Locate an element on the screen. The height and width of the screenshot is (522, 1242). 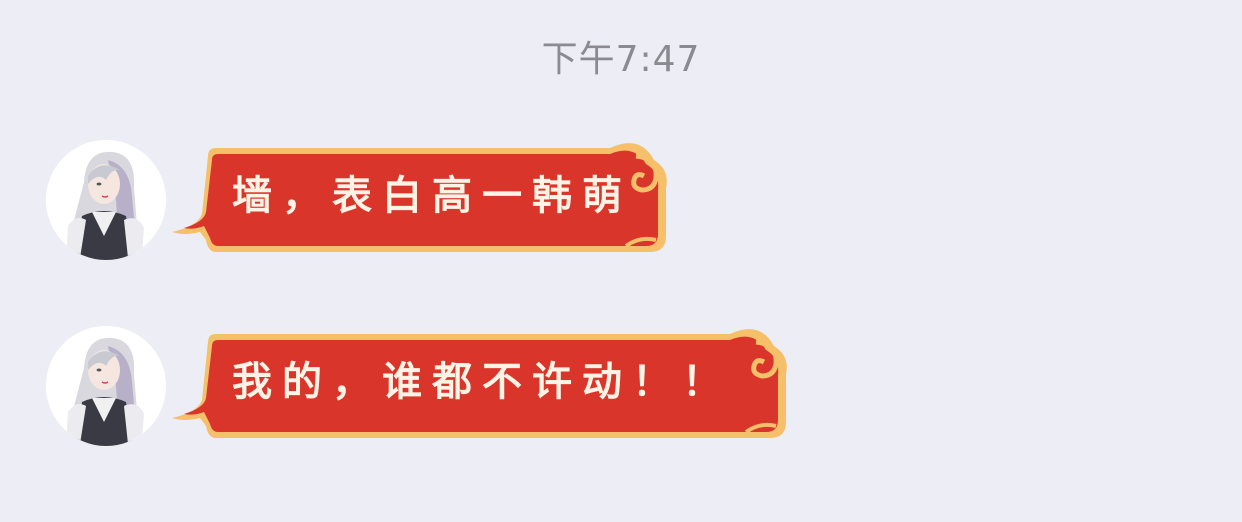
message-bubble: 我的，谁都不许动！！ is located at coordinates (480, 388).